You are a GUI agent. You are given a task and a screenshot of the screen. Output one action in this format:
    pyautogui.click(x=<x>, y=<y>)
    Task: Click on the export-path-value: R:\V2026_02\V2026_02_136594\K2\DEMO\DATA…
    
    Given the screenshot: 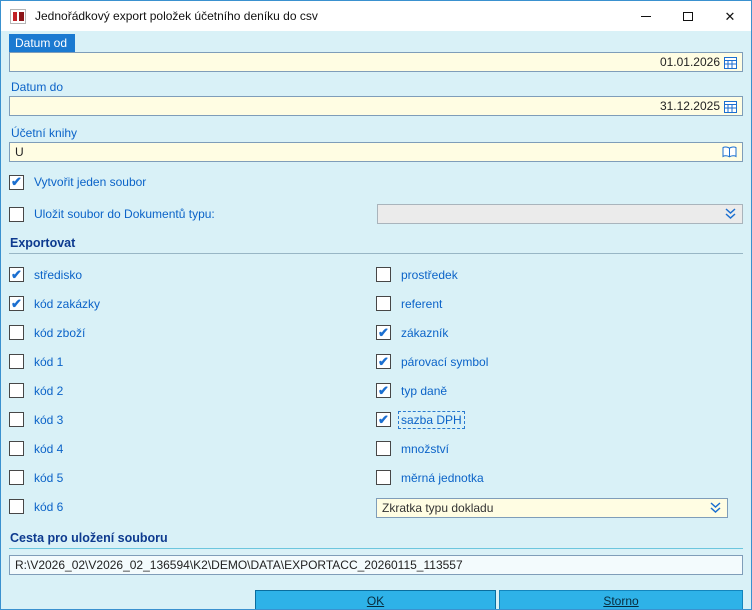 What is the action you would take?
    pyautogui.click(x=239, y=565)
    